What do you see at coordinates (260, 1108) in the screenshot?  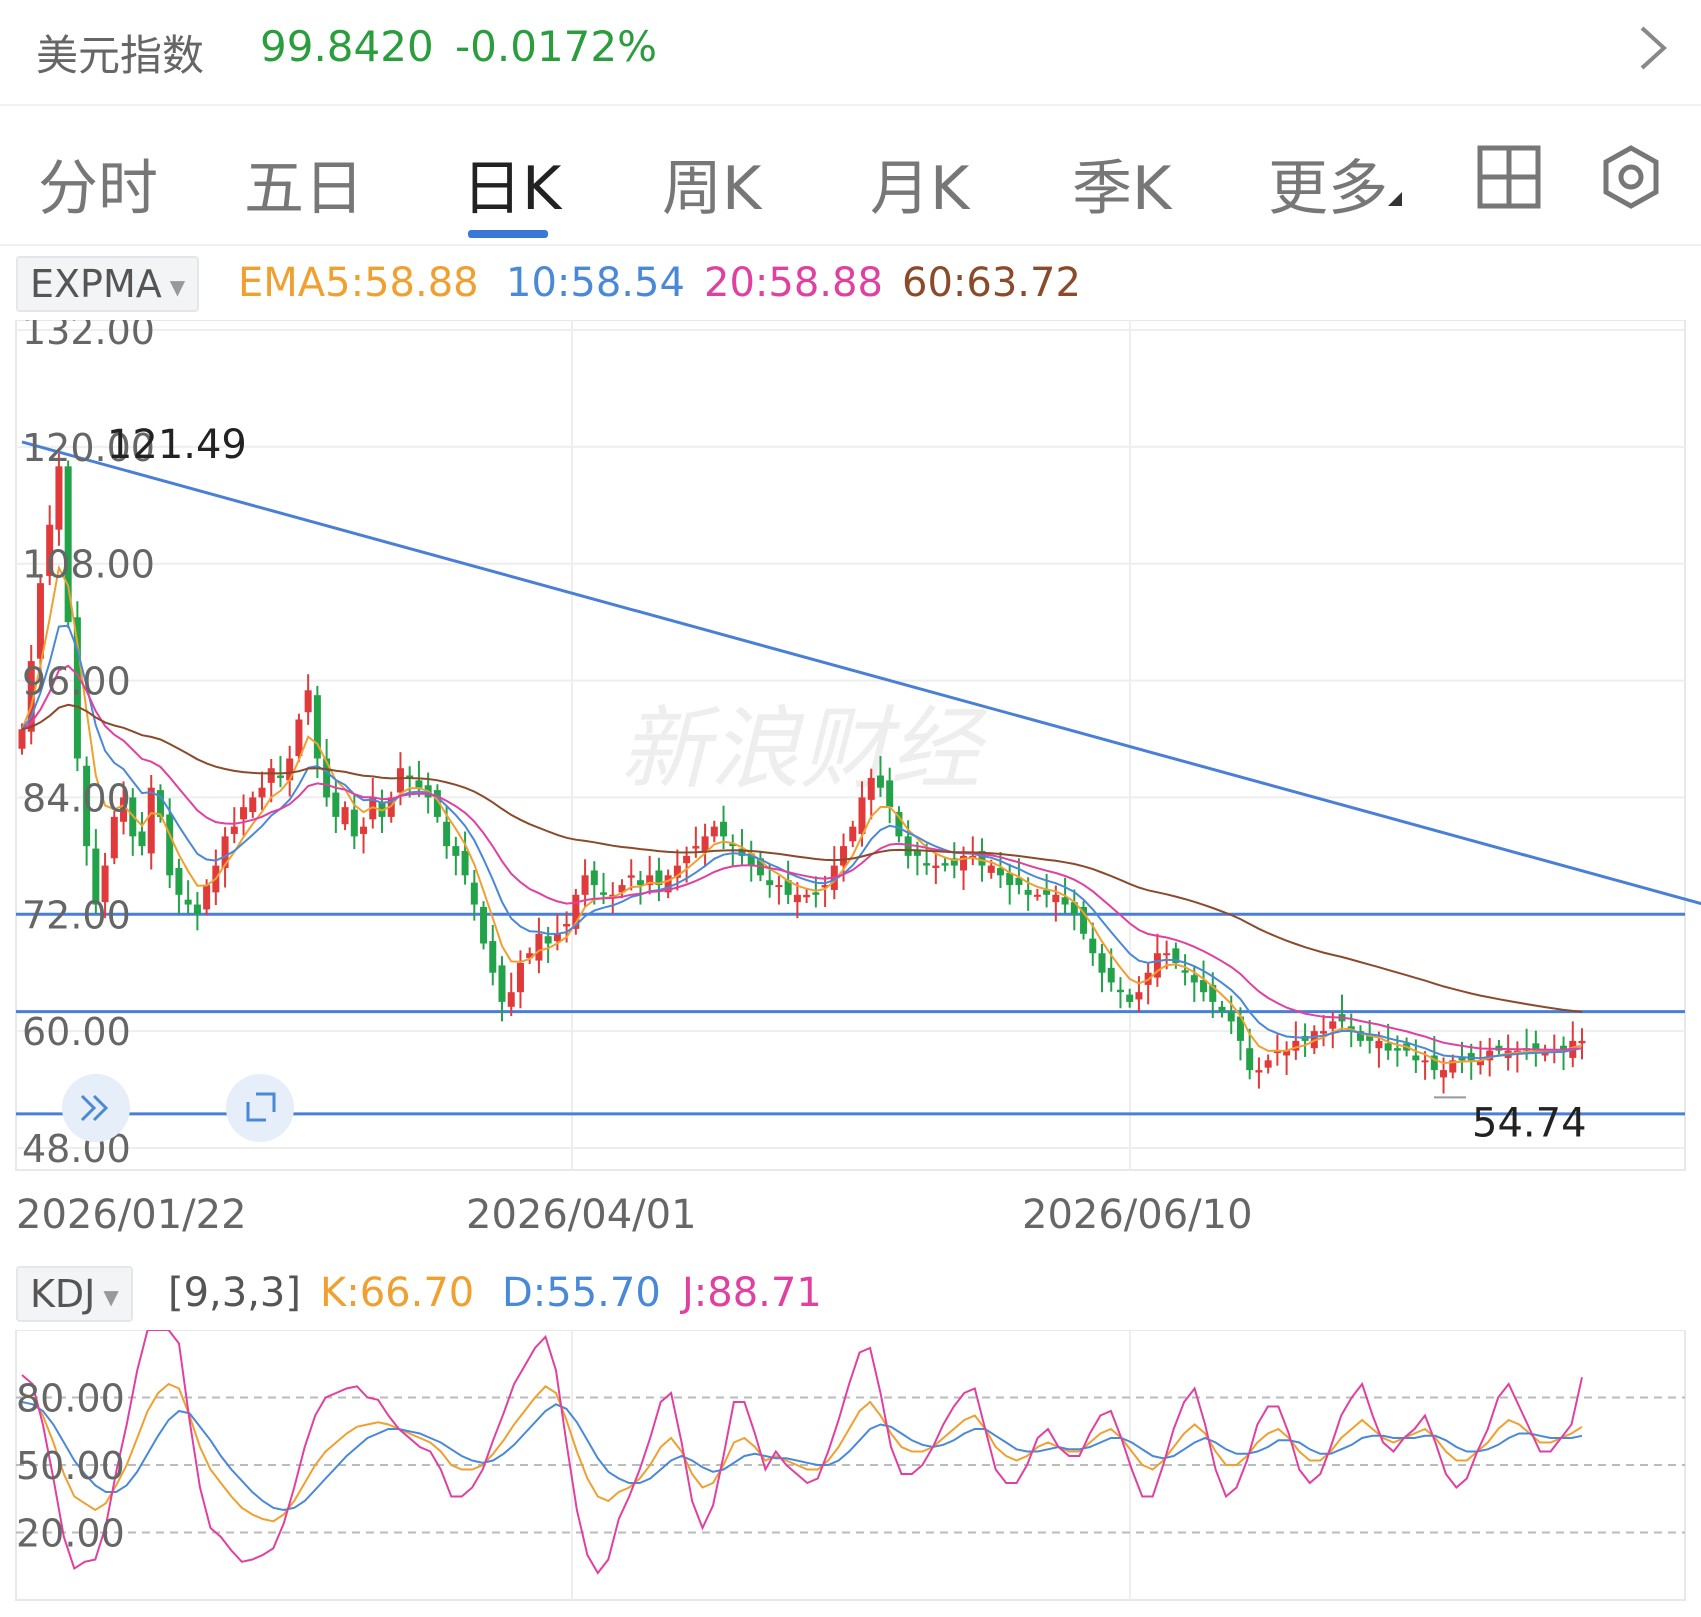 I see `fullscreen-button` at bounding box center [260, 1108].